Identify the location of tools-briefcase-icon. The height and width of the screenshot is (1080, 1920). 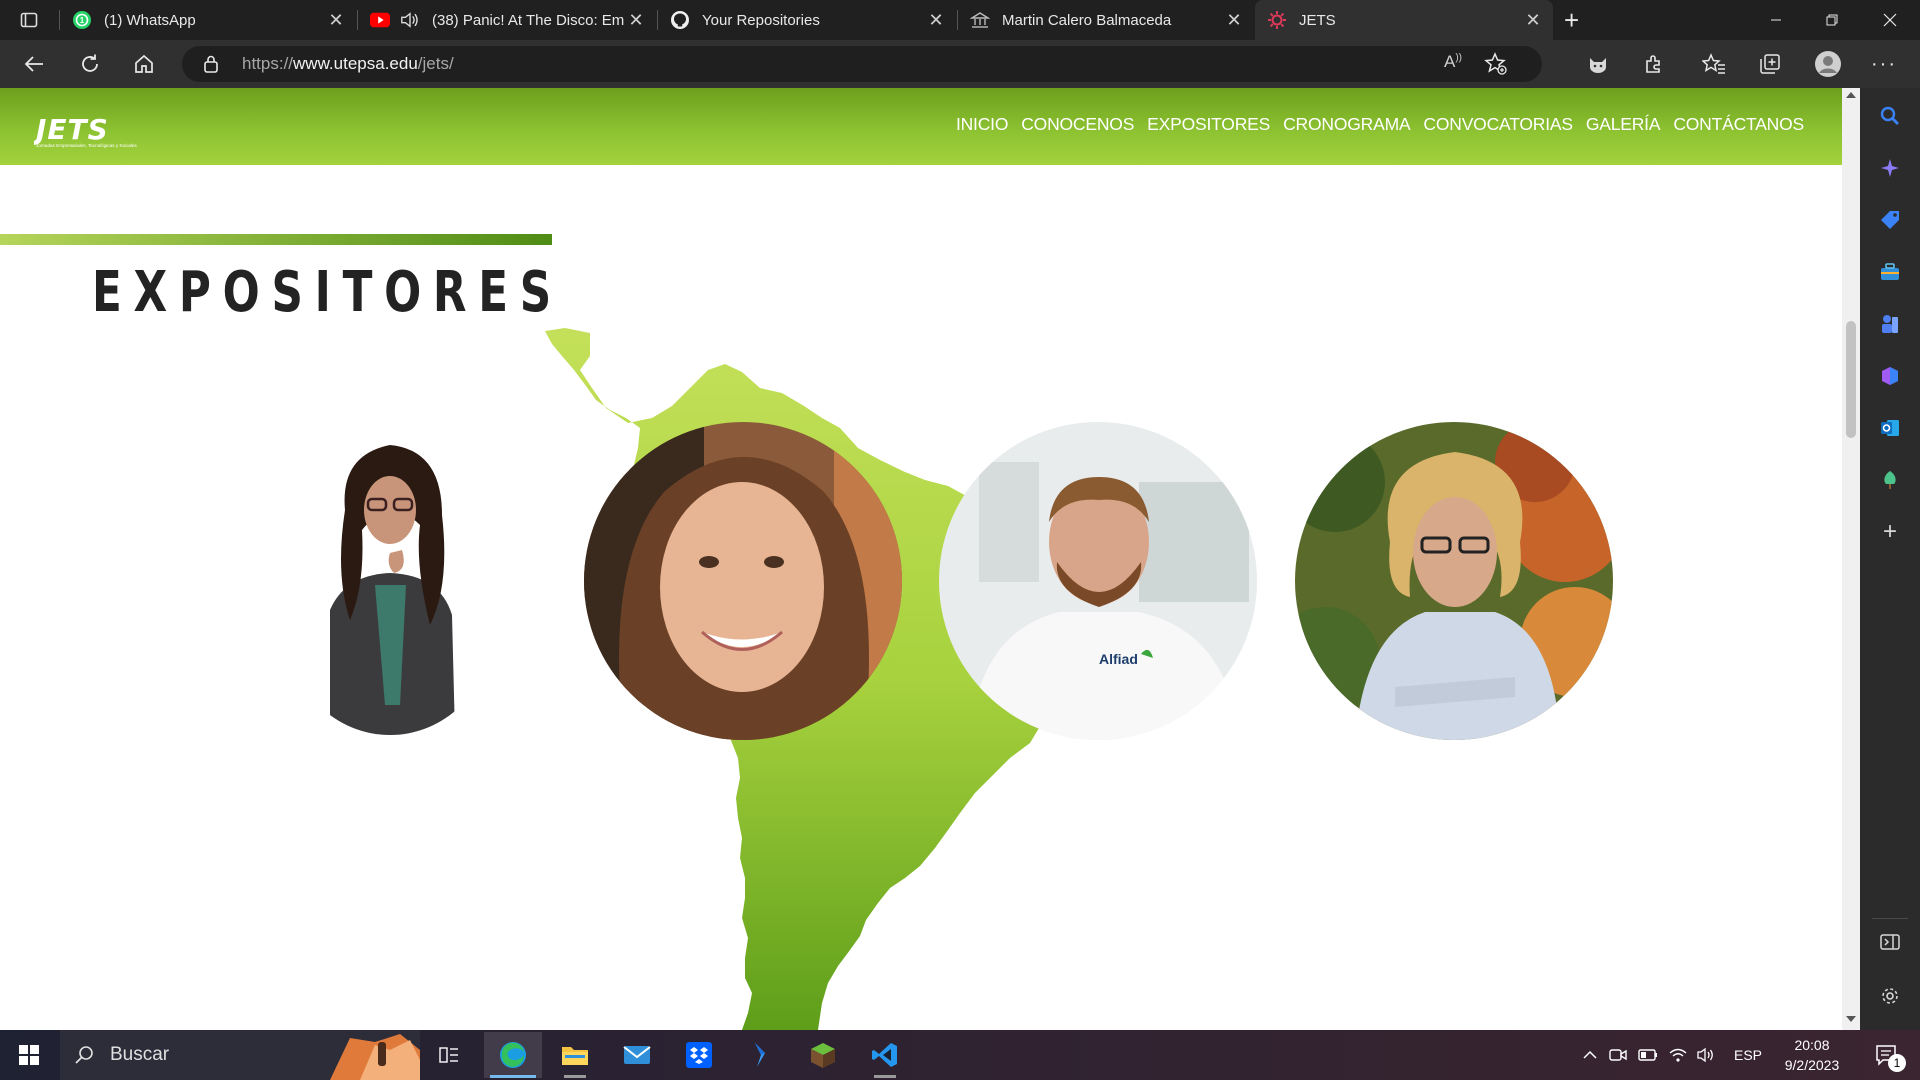
(1890, 272).